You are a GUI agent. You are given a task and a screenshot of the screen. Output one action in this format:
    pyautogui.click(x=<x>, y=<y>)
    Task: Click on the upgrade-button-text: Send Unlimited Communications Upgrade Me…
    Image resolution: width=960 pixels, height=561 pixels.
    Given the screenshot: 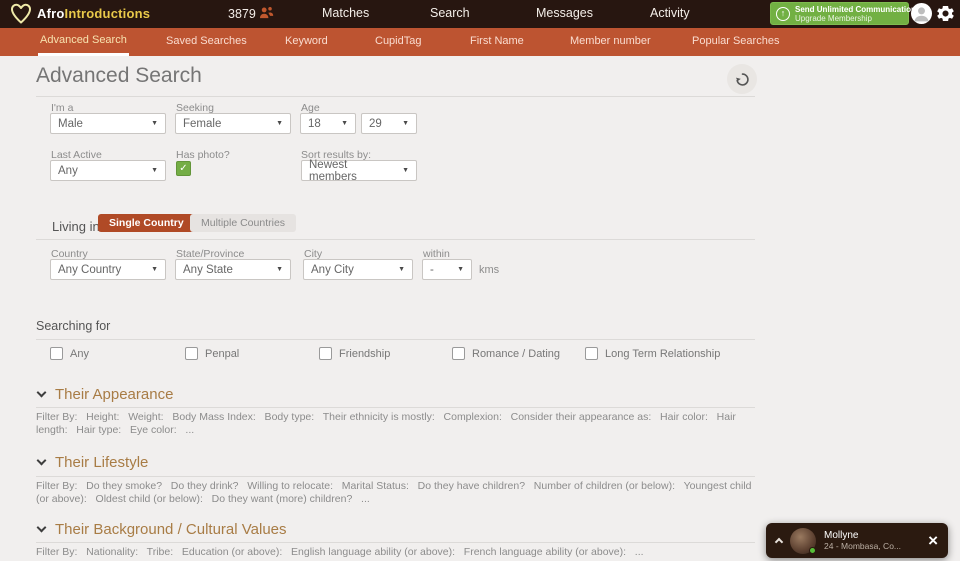 What is the action you would take?
    pyautogui.click(x=857, y=14)
    